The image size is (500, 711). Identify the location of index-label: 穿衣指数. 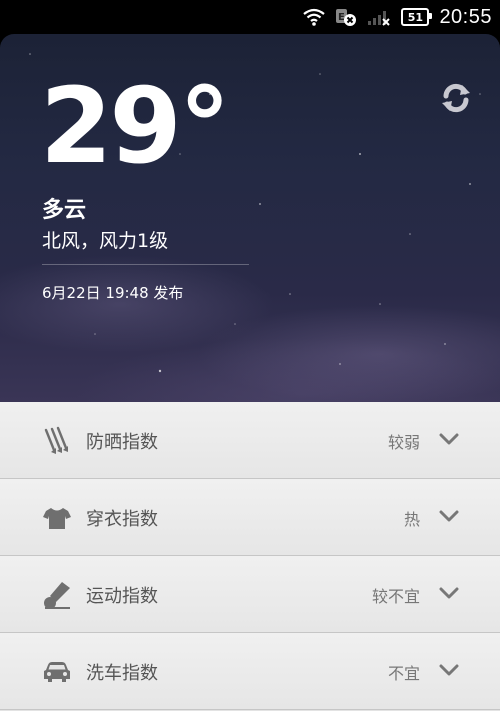
(122, 519).